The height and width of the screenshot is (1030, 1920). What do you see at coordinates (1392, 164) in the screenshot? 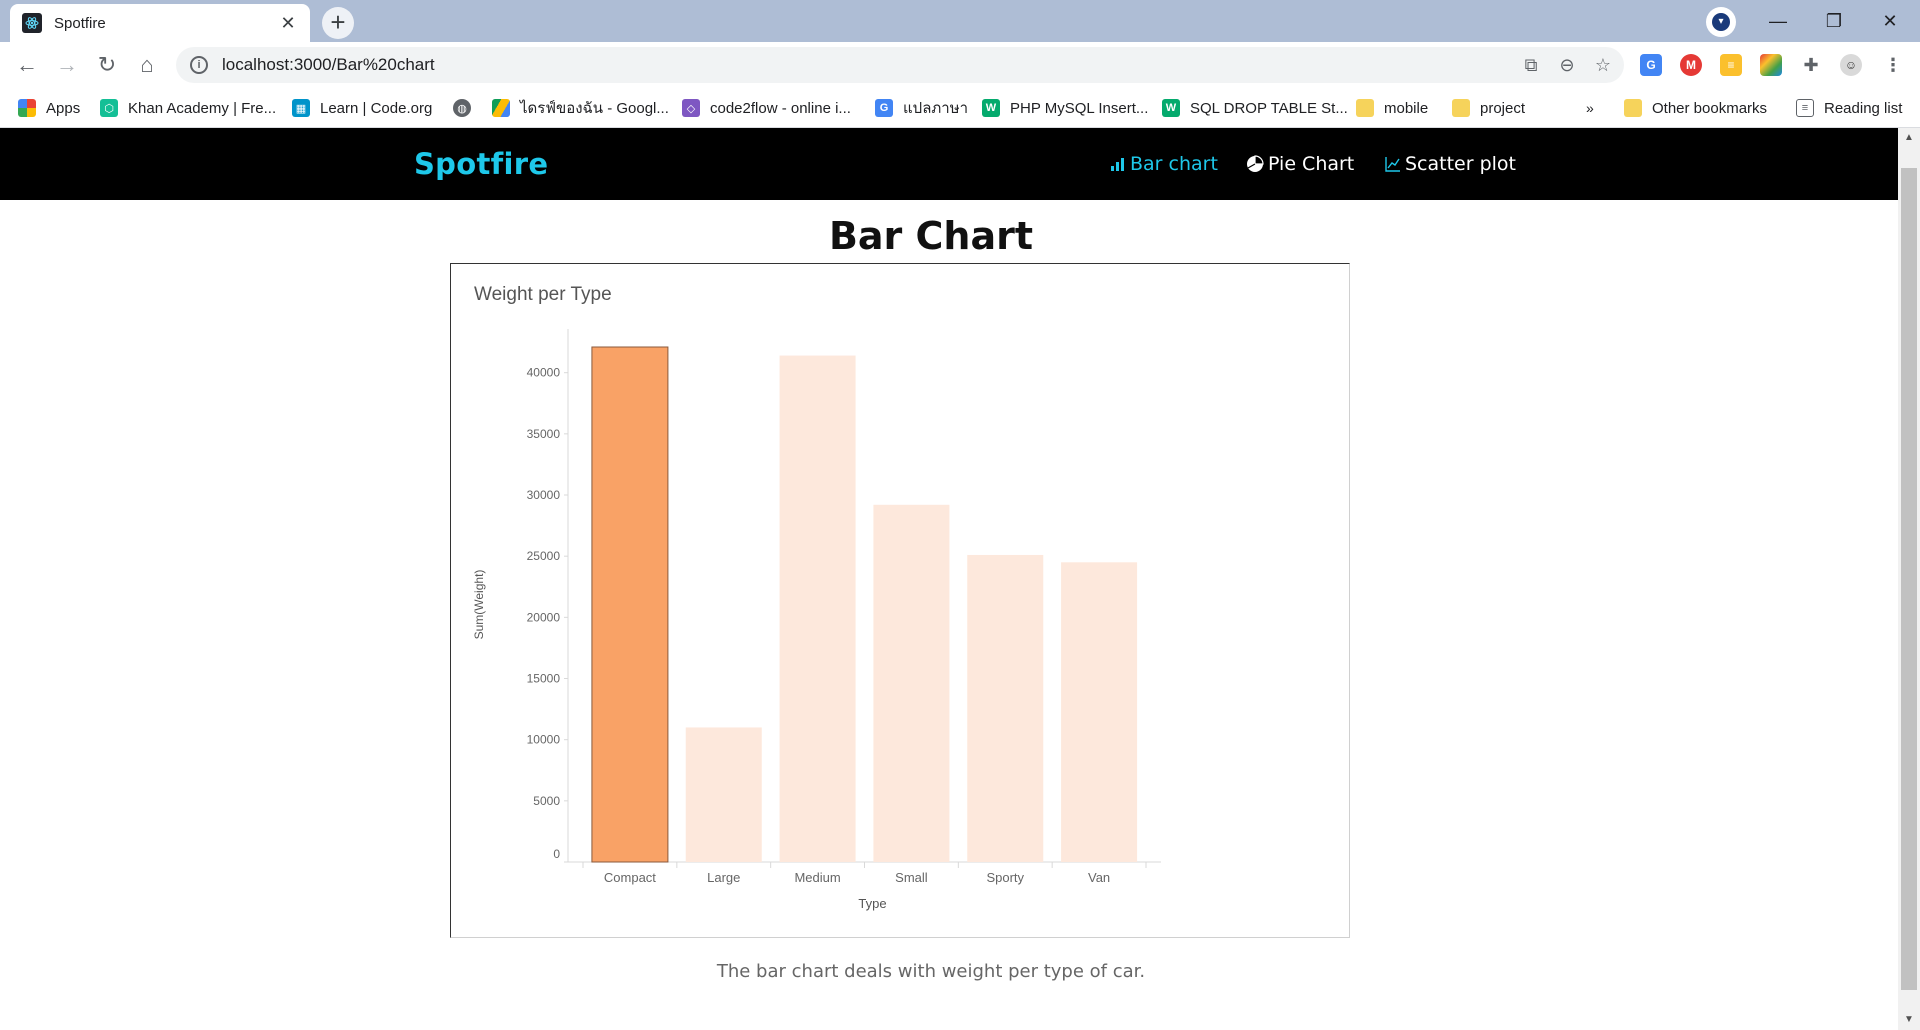
I see `scatter-plot-icon` at bounding box center [1392, 164].